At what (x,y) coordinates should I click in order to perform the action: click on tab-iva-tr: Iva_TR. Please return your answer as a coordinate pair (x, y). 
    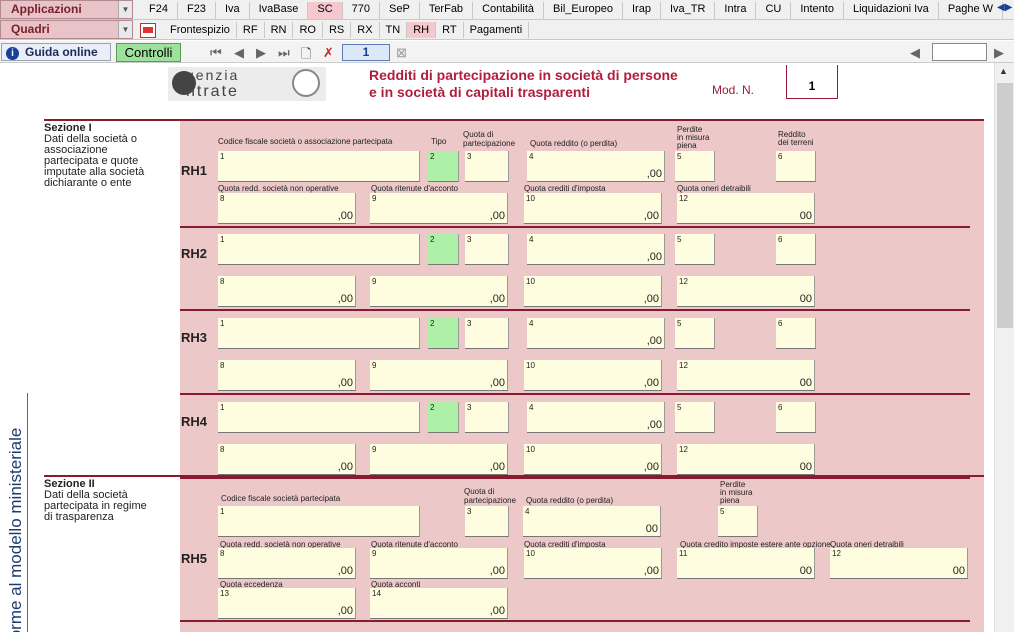
    Looking at the image, I should click on (688, 10).